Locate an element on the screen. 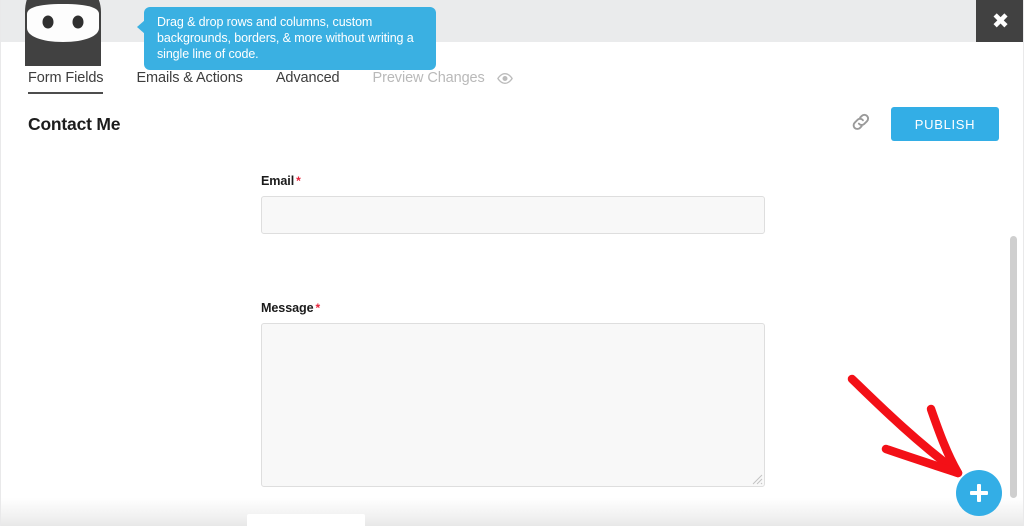  form-title: Contact Me is located at coordinates (74, 124).